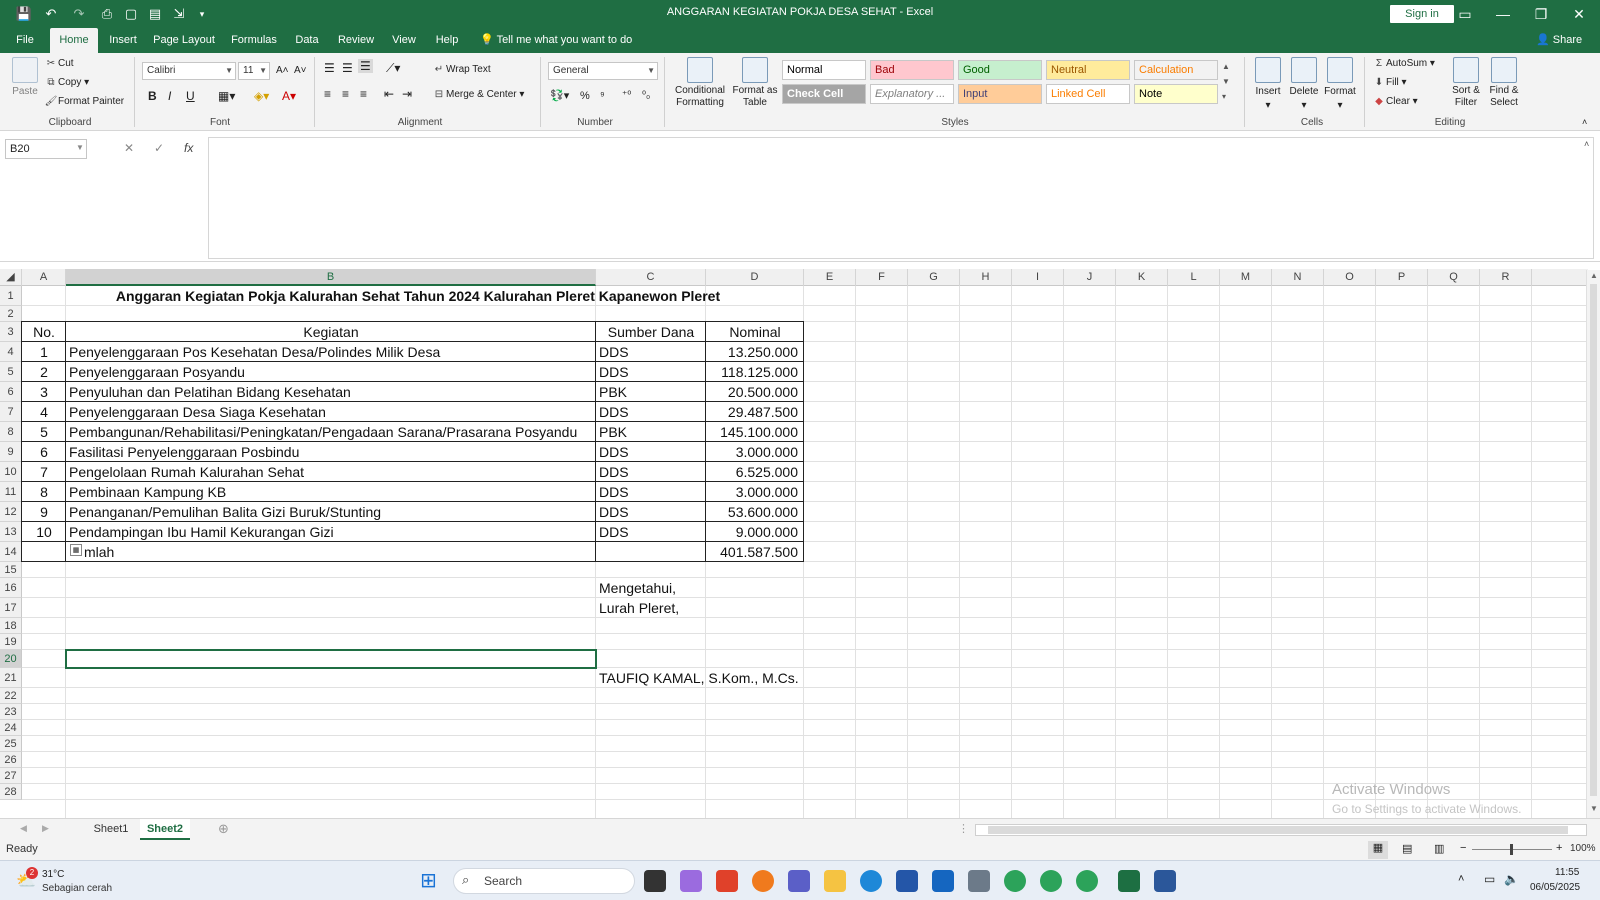 Image resolution: width=1600 pixels, height=900 pixels. Describe the element at coordinates (331, 277) in the screenshot. I see `column-header-b: B` at that location.